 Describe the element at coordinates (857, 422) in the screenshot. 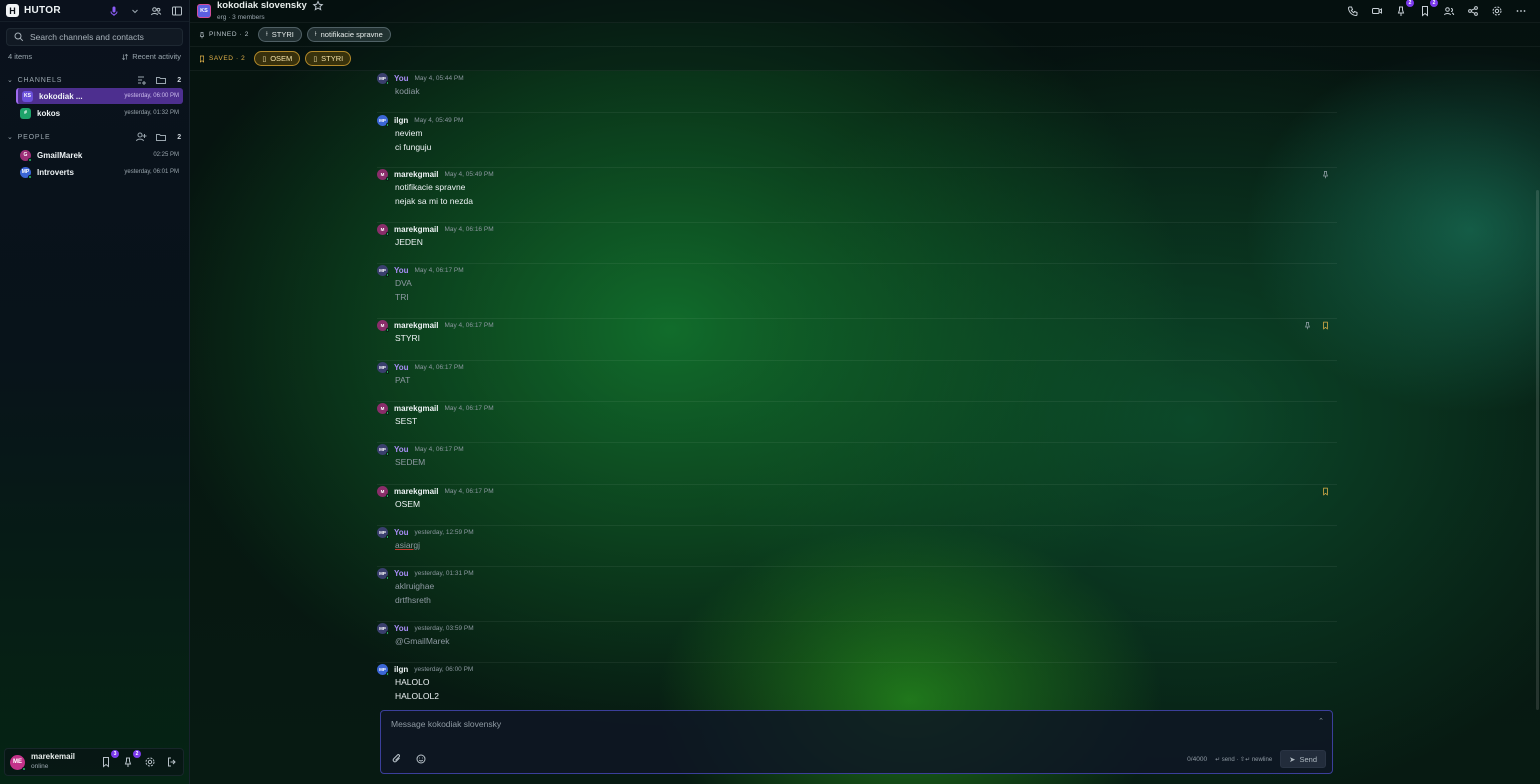

I see `message-row: Mmarekgmail May 4, 06:17 PM SEST` at that location.